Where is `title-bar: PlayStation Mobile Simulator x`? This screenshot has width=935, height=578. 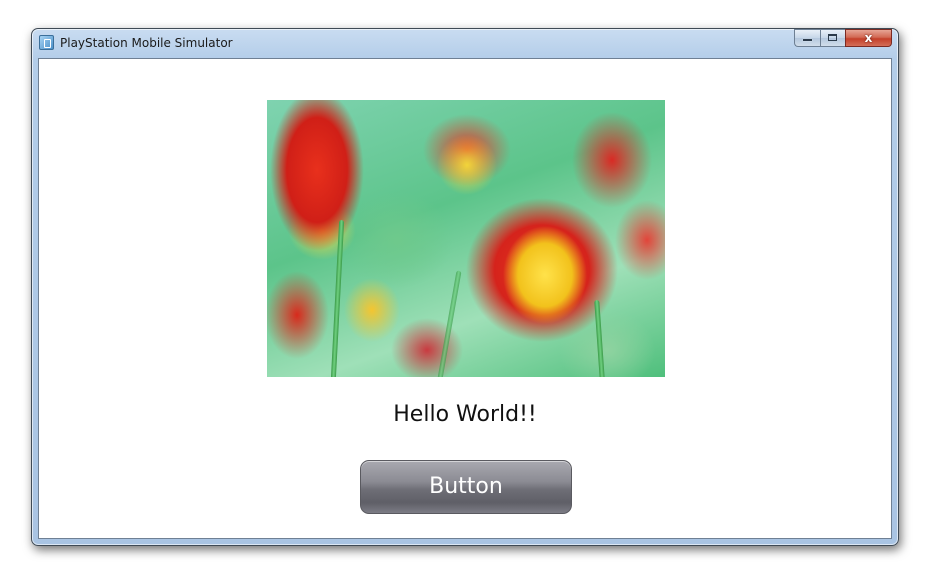 title-bar: PlayStation Mobile Simulator x is located at coordinates (465, 43).